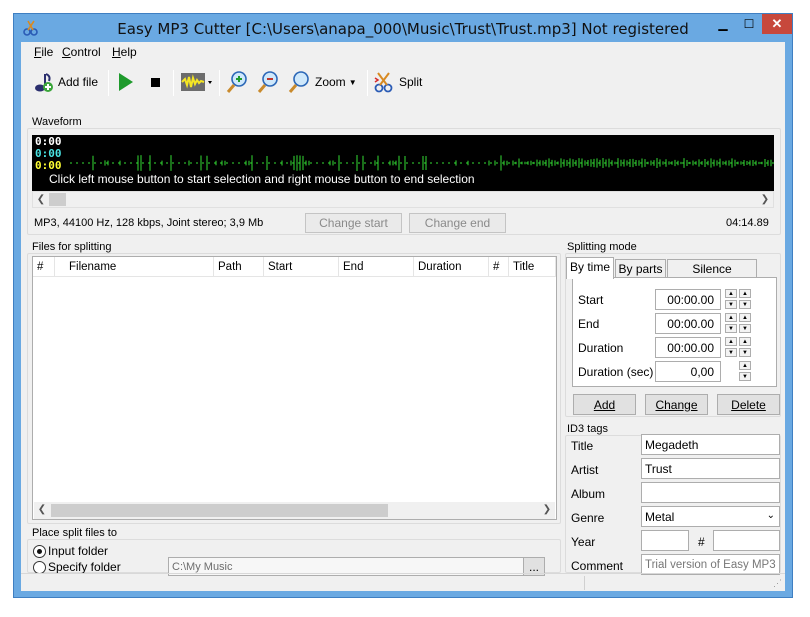  What do you see at coordinates (322, 82) in the screenshot?
I see `zoom-button: Zoom ▼` at bounding box center [322, 82].